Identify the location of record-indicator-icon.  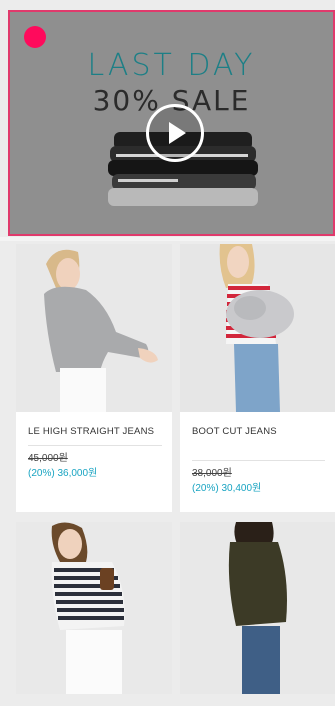
(35, 37).